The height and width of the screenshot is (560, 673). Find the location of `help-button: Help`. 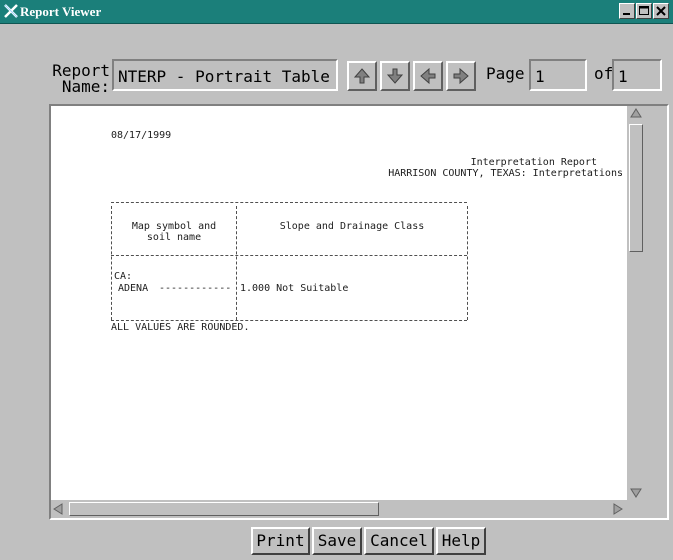

help-button: Help is located at coordinates (461, 541).